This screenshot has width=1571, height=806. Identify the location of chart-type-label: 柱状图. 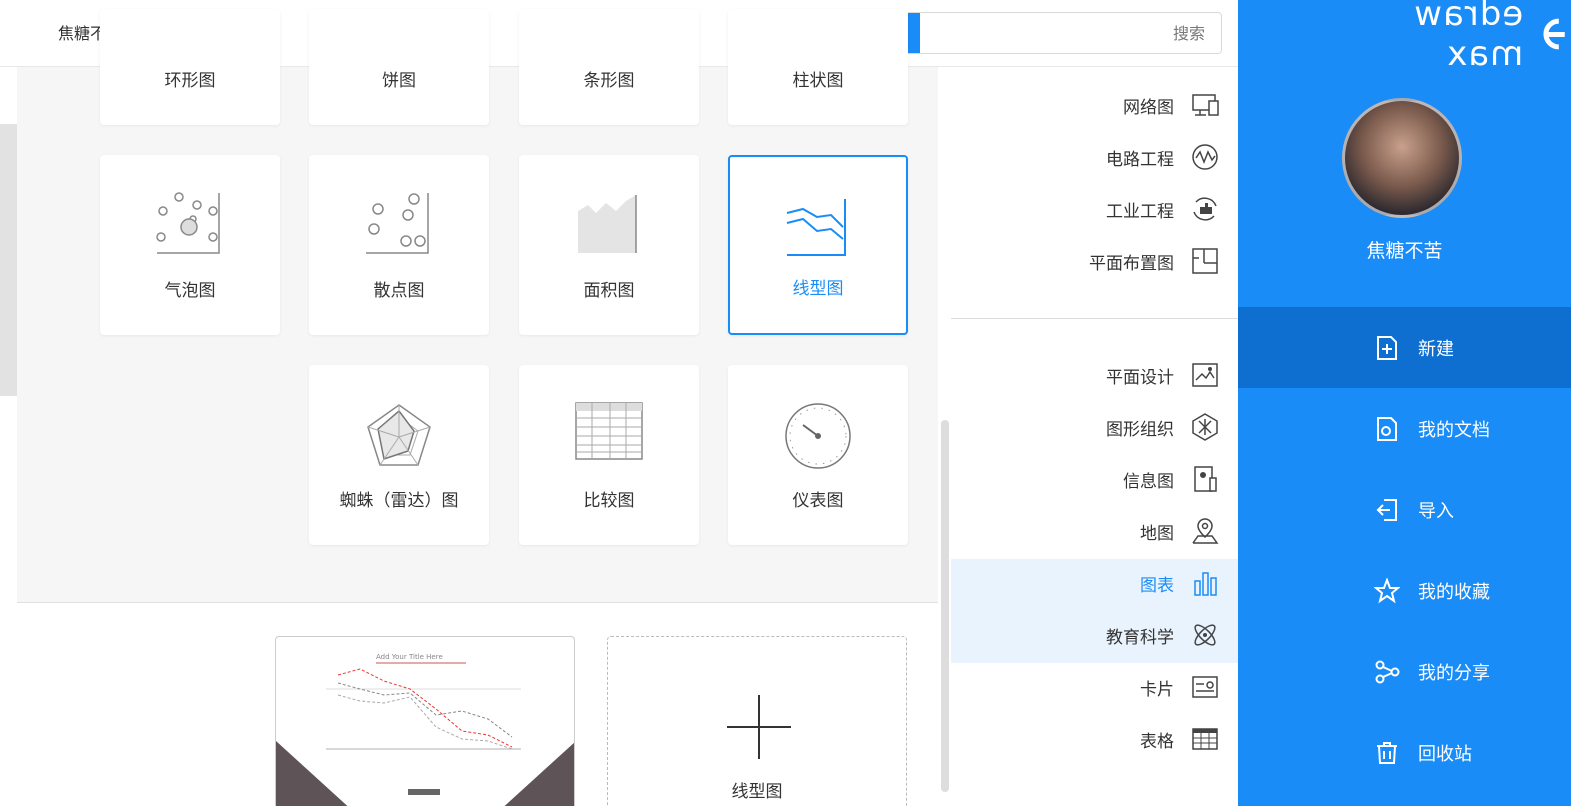
(818, 81).